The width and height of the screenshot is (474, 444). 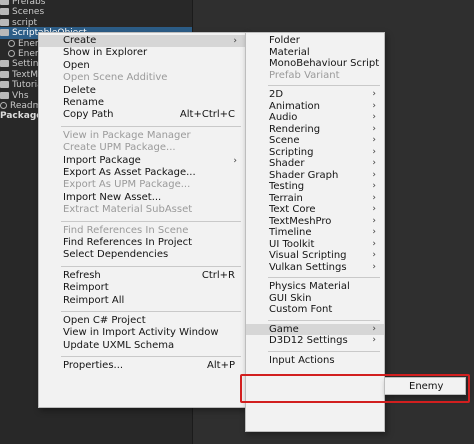 I want to click on menu-item-text-core: Text Core ›, so click(x=315, y=210).